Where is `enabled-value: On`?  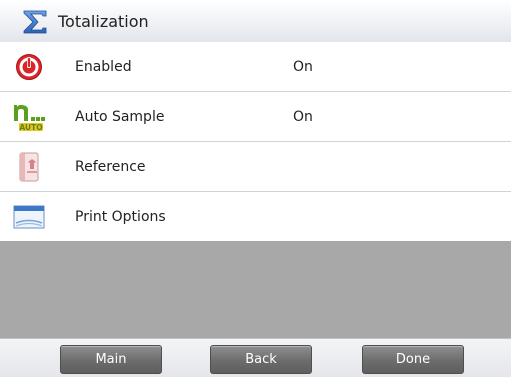 enabled-value: On is located at coordinates (303, 66).